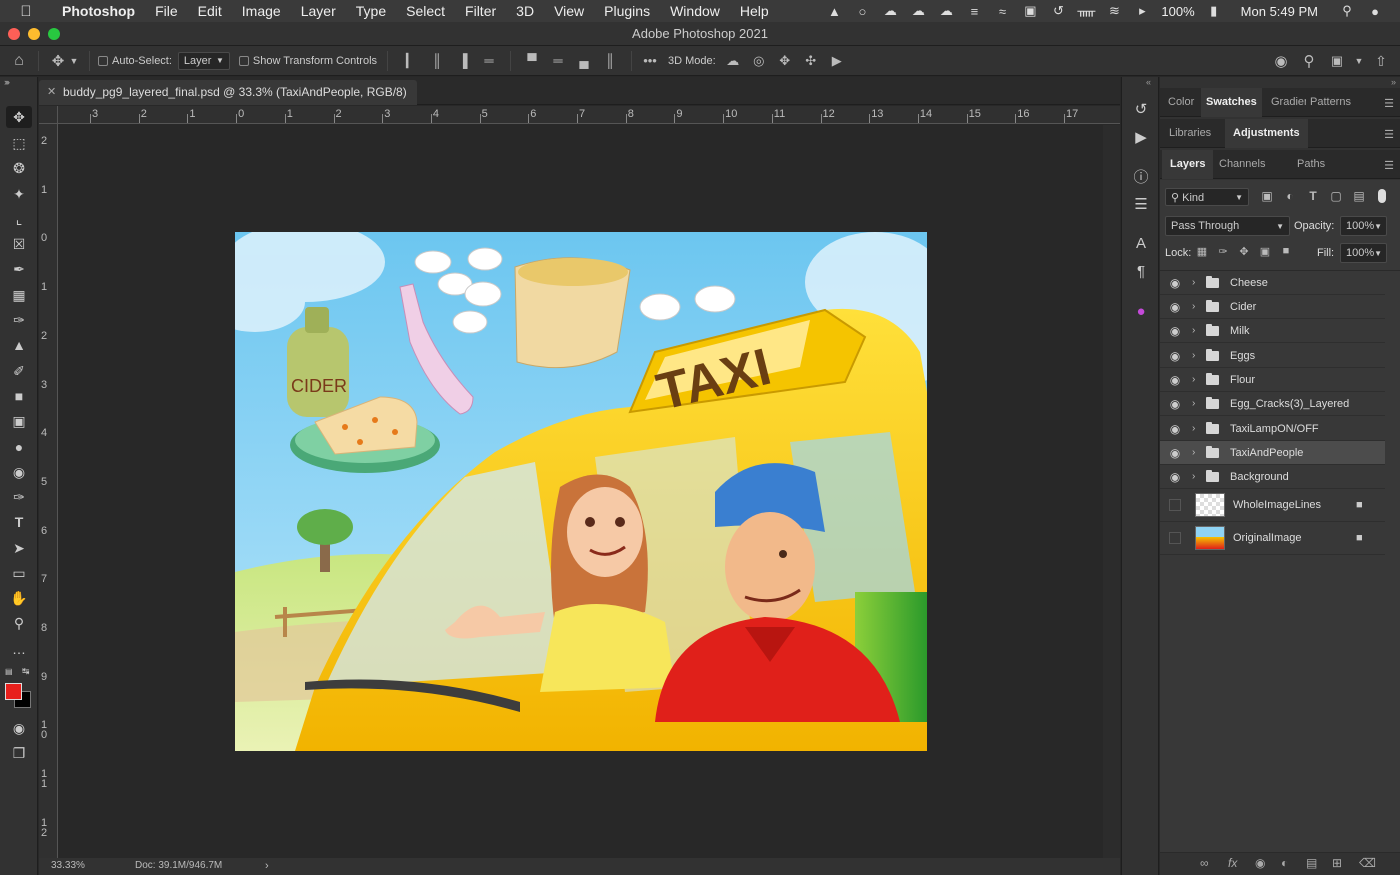 Image resolution: width=1400 pixels, height=875 pixels. I want to click on battery-icon: ▮, so click(1214, 11).